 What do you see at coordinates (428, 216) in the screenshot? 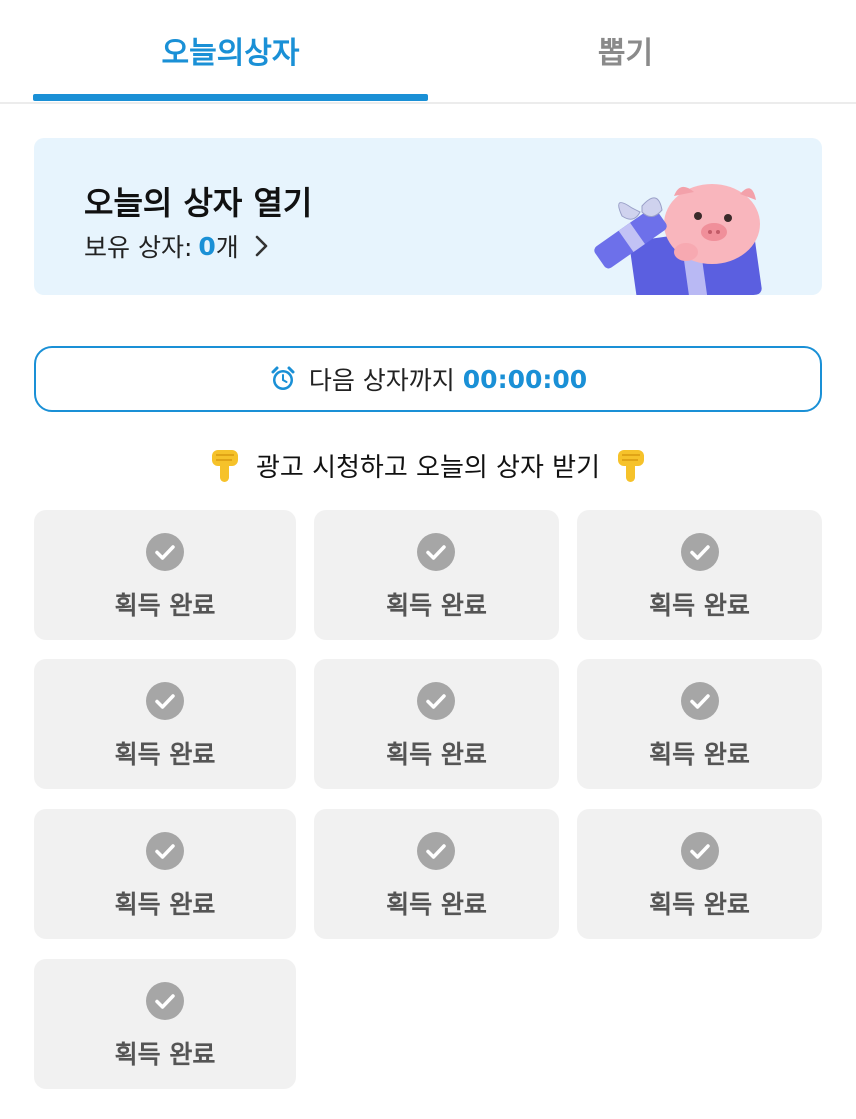
I see `open-box-banner: 오늘의 상자 열기 보유 상자: 0 개` at bounding box center [428, 216].